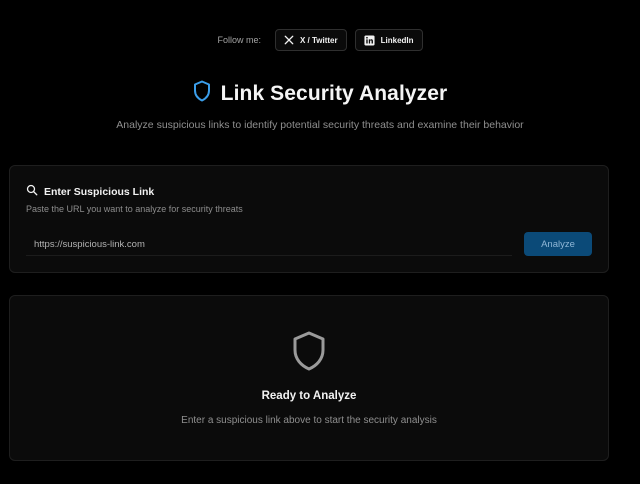 The width and height of the screenshot is (640, 484). Describe the element at coordinates (269, 244) in the screenshot. I see `url-input` at that location.